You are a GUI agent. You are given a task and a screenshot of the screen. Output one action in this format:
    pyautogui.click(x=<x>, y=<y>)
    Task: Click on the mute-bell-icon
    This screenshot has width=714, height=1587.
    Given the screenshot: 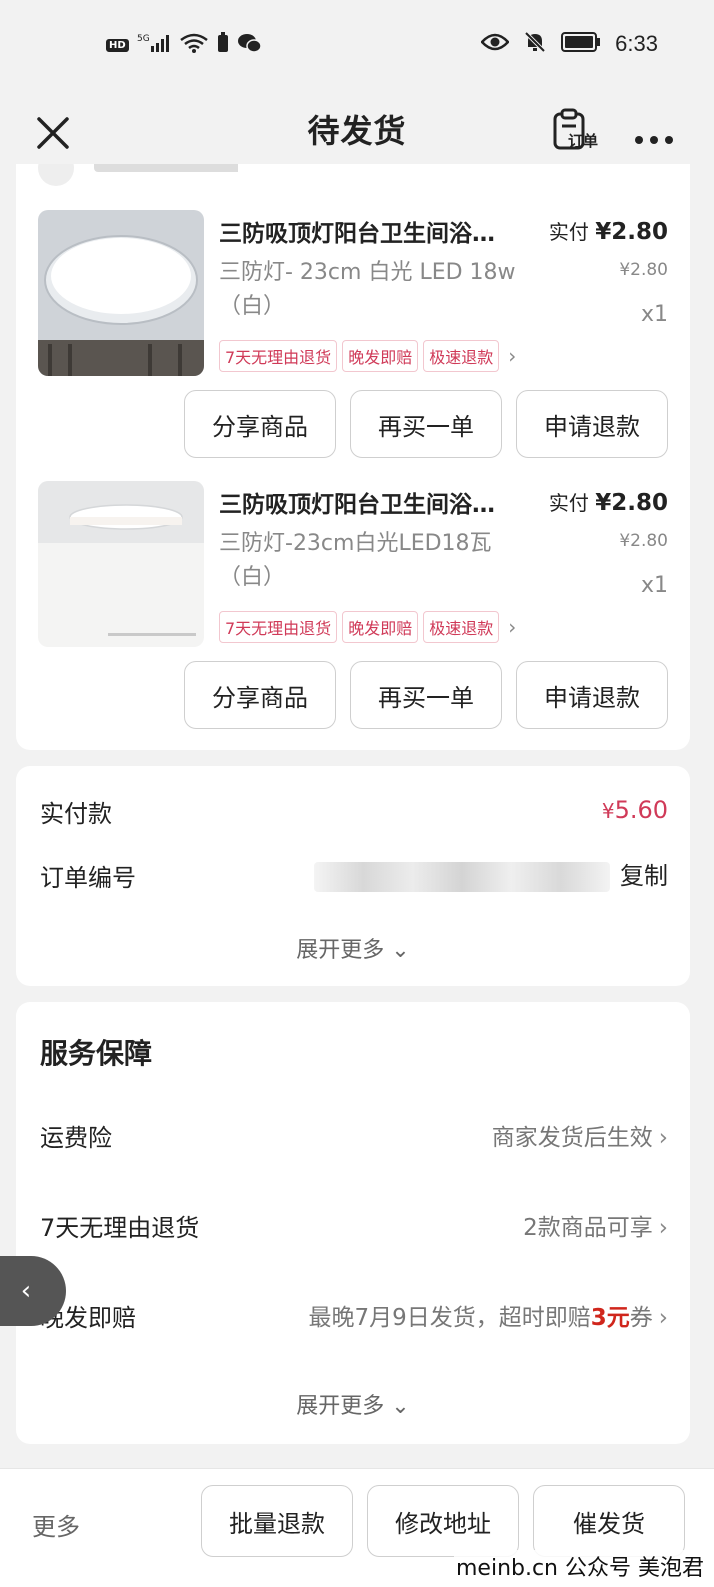 What is the action you would take?
    pyautogui.click(x=535, y=44)
    